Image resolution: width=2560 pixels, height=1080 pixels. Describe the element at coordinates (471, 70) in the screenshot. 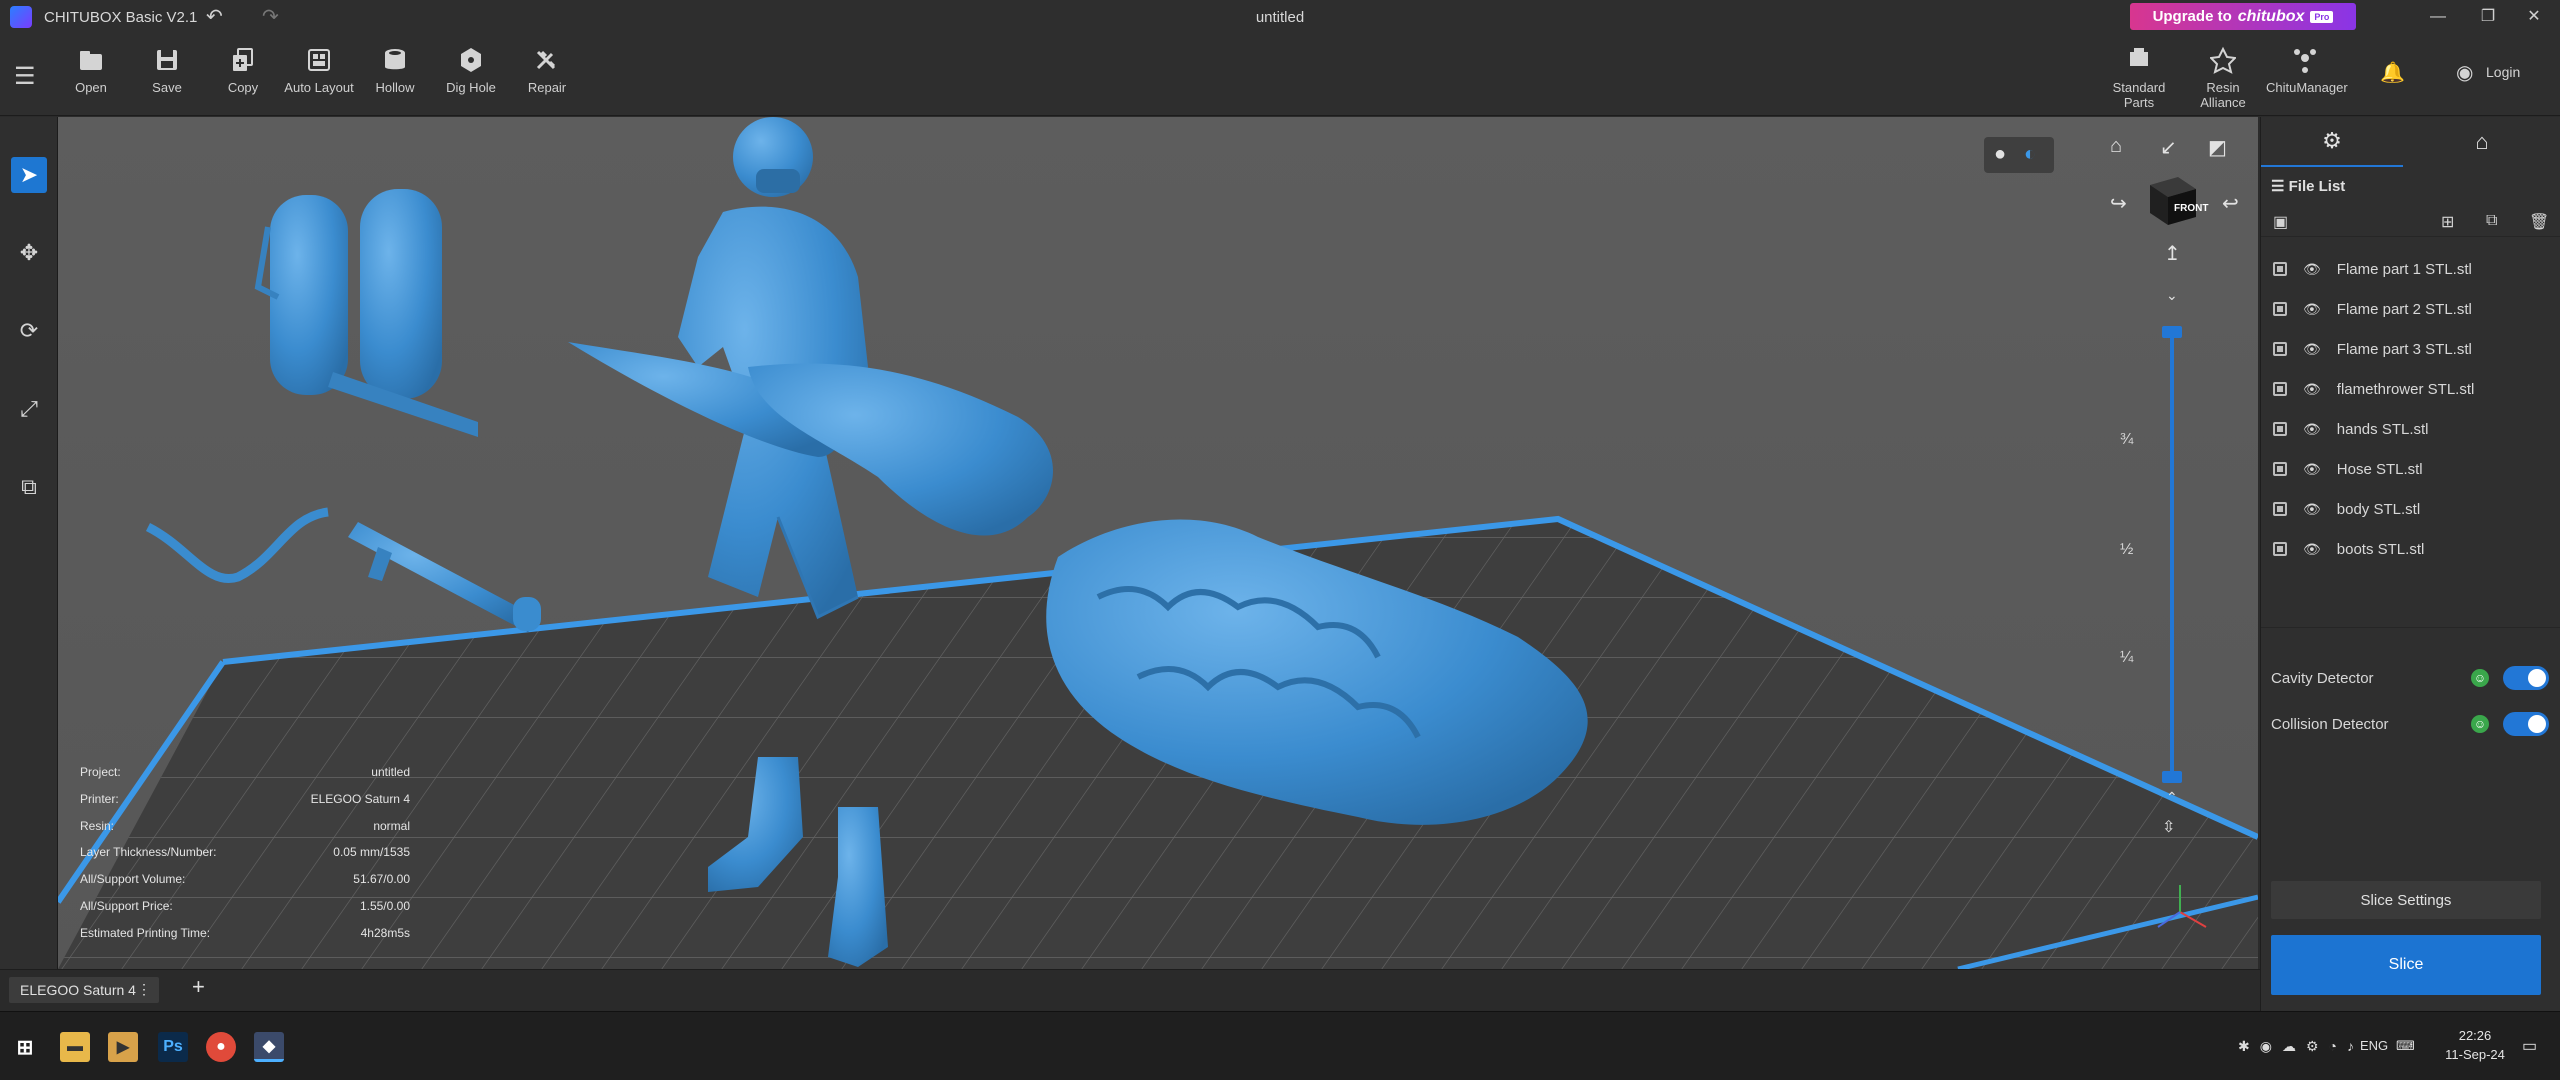

I see `dig-hole-button: Dig Hole` at that location.